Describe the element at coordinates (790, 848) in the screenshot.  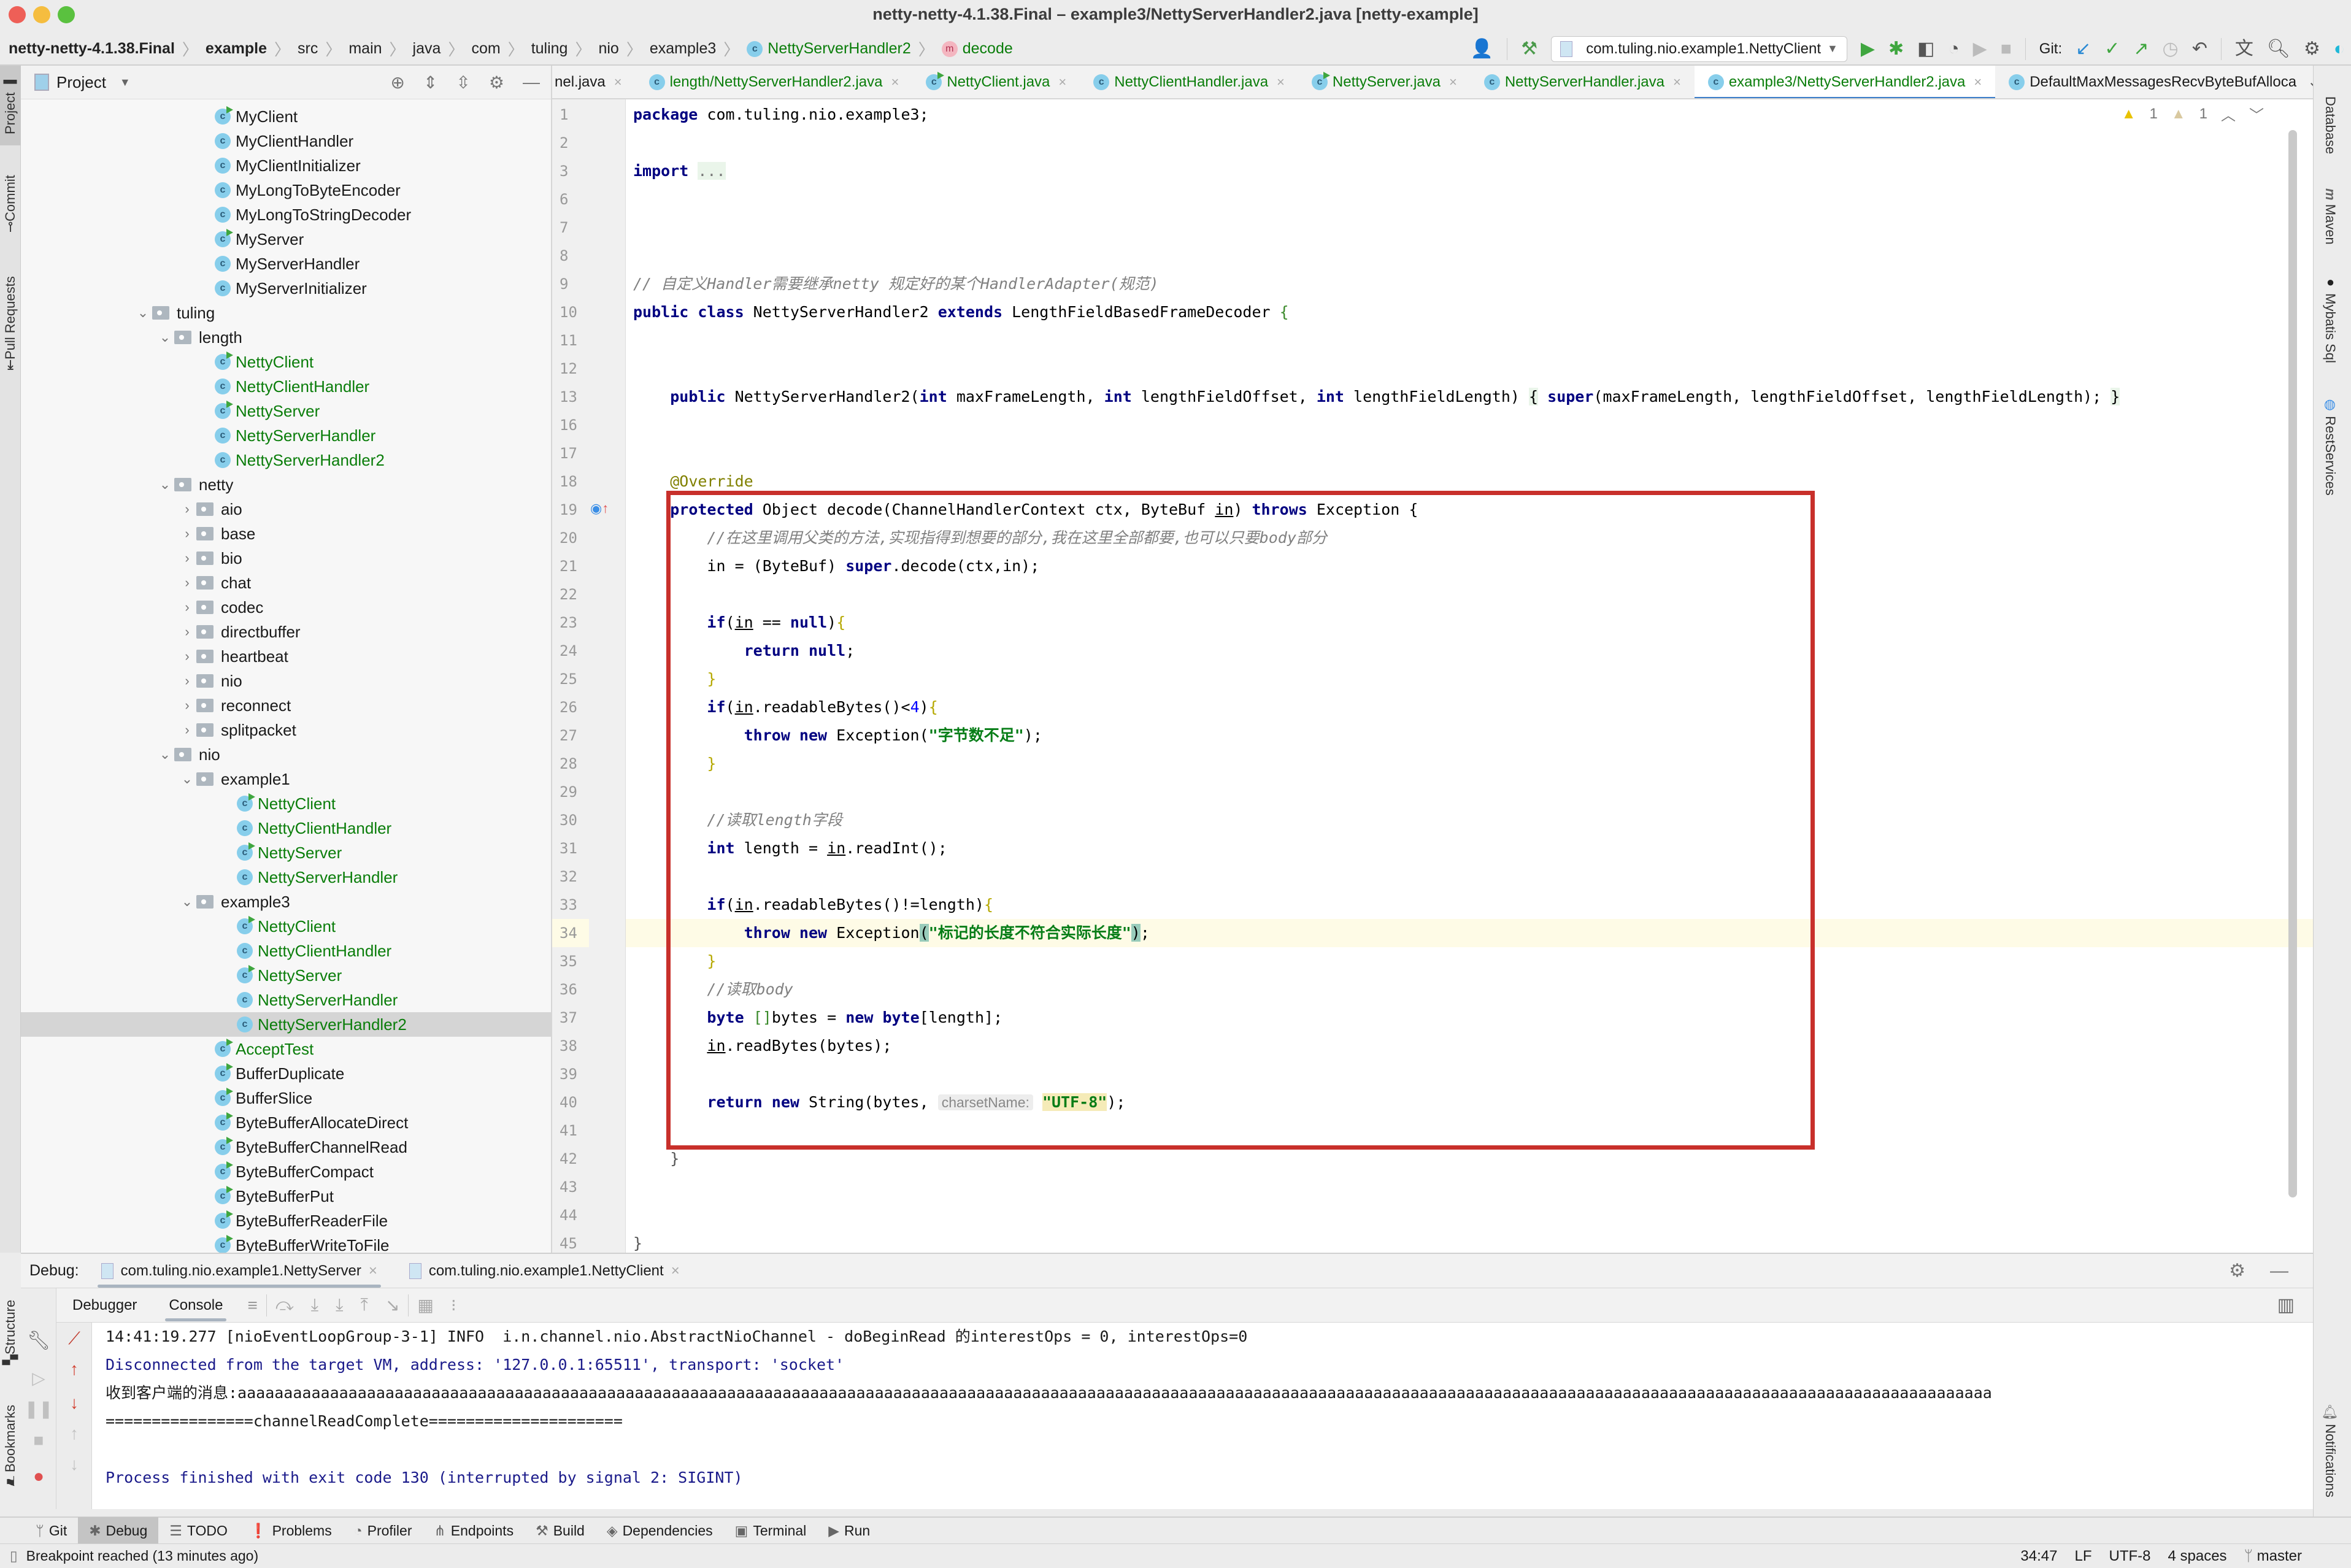
I see `code-line: int length = in.readInt();` at that location.